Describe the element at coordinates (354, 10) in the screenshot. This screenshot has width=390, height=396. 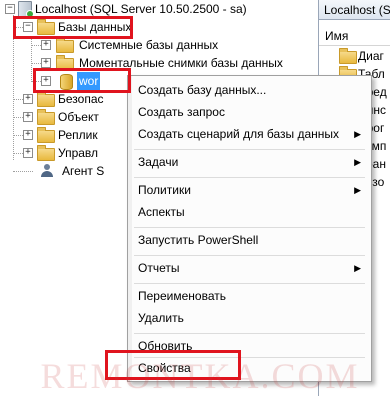
I see `details-tab: Localhost (SQL` at that location.